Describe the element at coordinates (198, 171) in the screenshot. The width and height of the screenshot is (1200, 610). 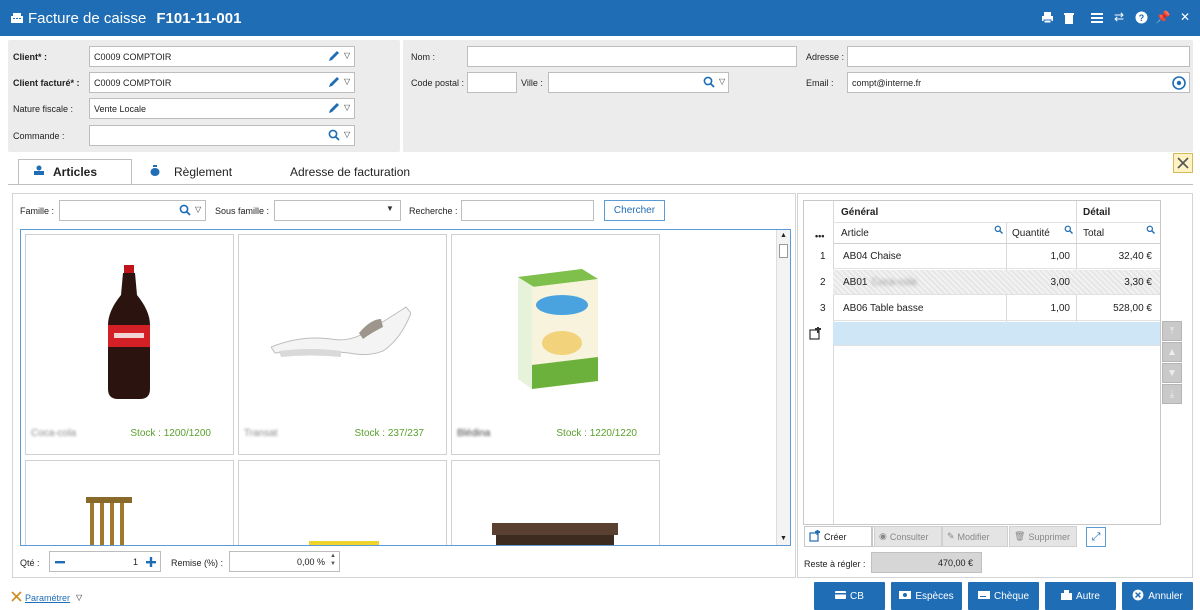
I see `tab-reglement: Règlement` at that location.